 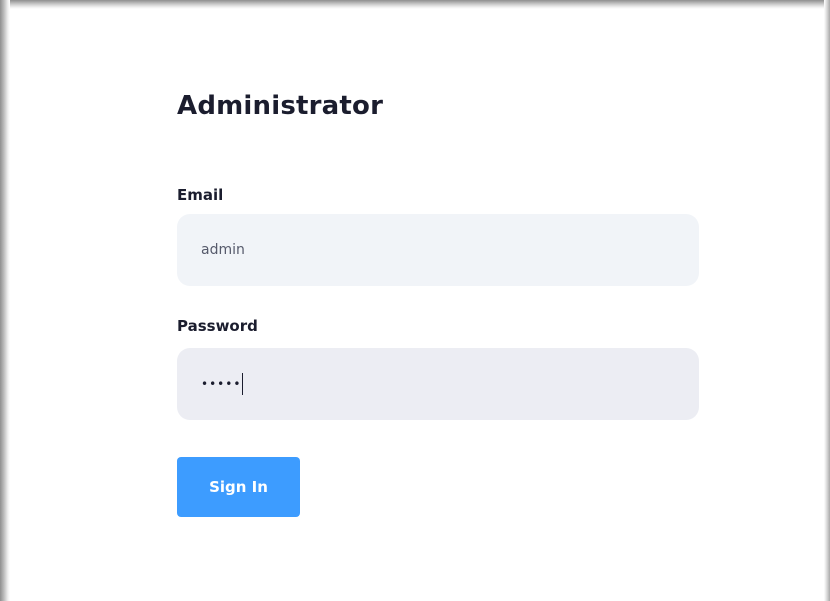 I want to click on password-mask: •••••, so click(x=222, y=384).